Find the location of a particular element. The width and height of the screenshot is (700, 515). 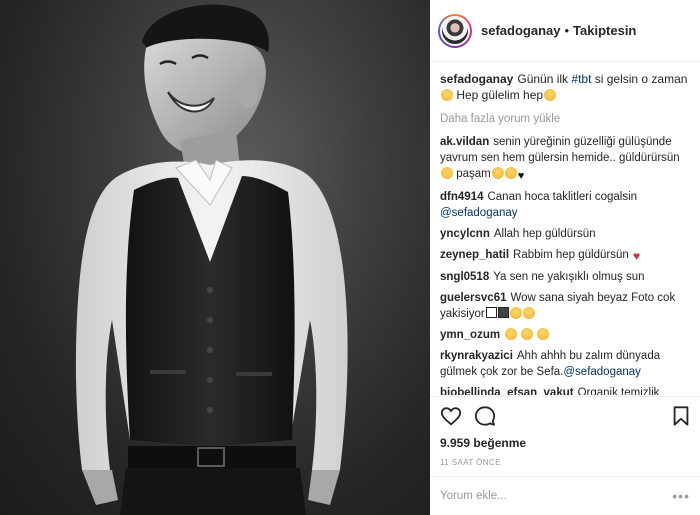

like-count: 9.959 beğenme is located at coordinates (483, 443).